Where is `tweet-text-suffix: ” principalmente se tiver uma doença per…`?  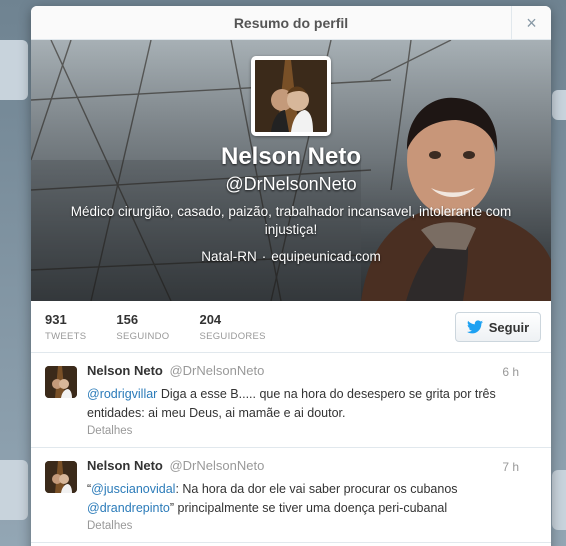
tweet-text-suffix: ” principalmente se tiver uma doença per… is located at coordinates (308, 508).